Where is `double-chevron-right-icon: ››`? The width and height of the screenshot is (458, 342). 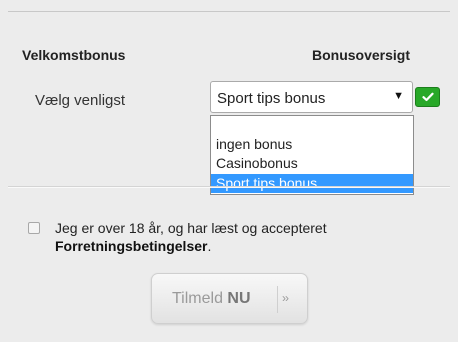
double-chevron-right-icon: ›› is located at coordinates (285, 298).